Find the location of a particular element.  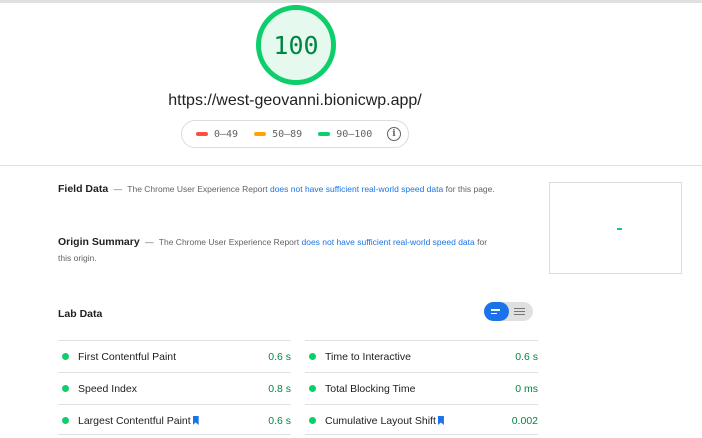

legend-pass-label: 90–100 is located at coordinates (354, 134).